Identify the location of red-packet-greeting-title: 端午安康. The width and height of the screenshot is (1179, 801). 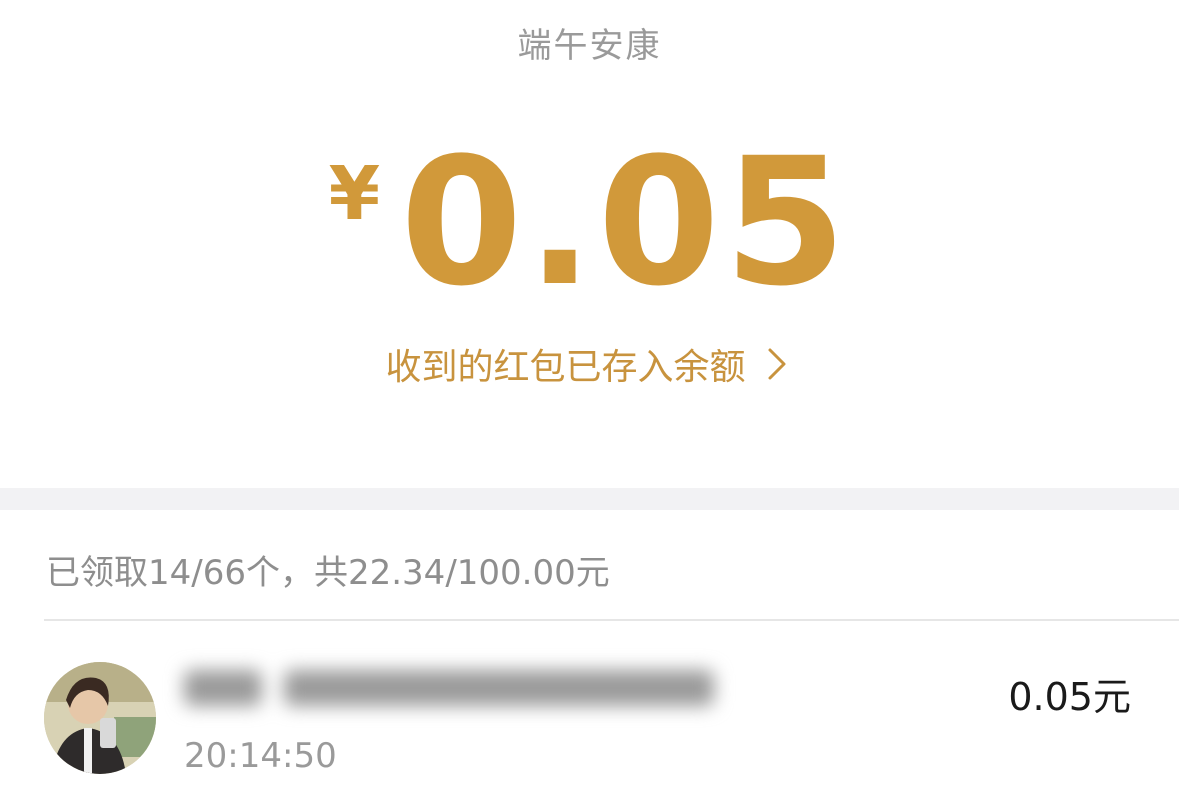
(589, 46).